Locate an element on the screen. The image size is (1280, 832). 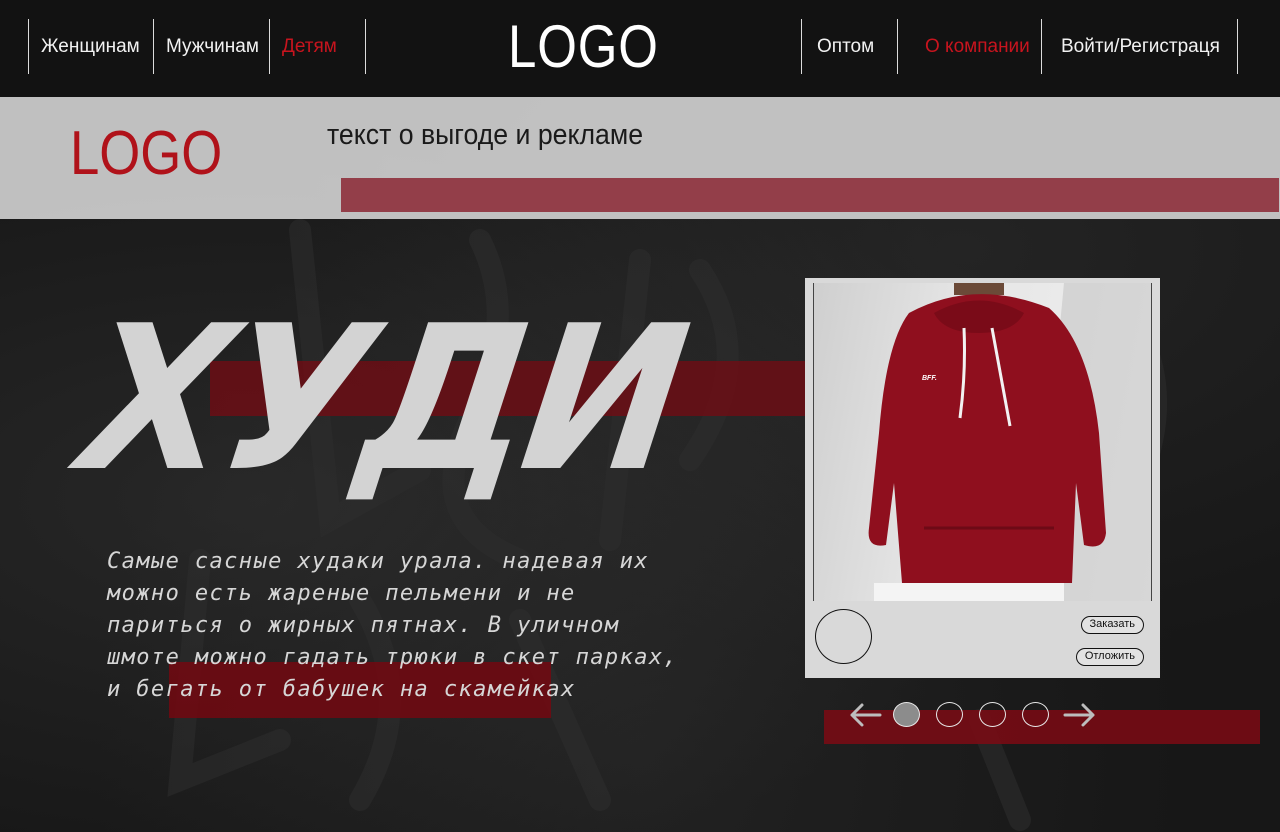
nav-wholesale: Оптом is located at coordinates (849, 46).